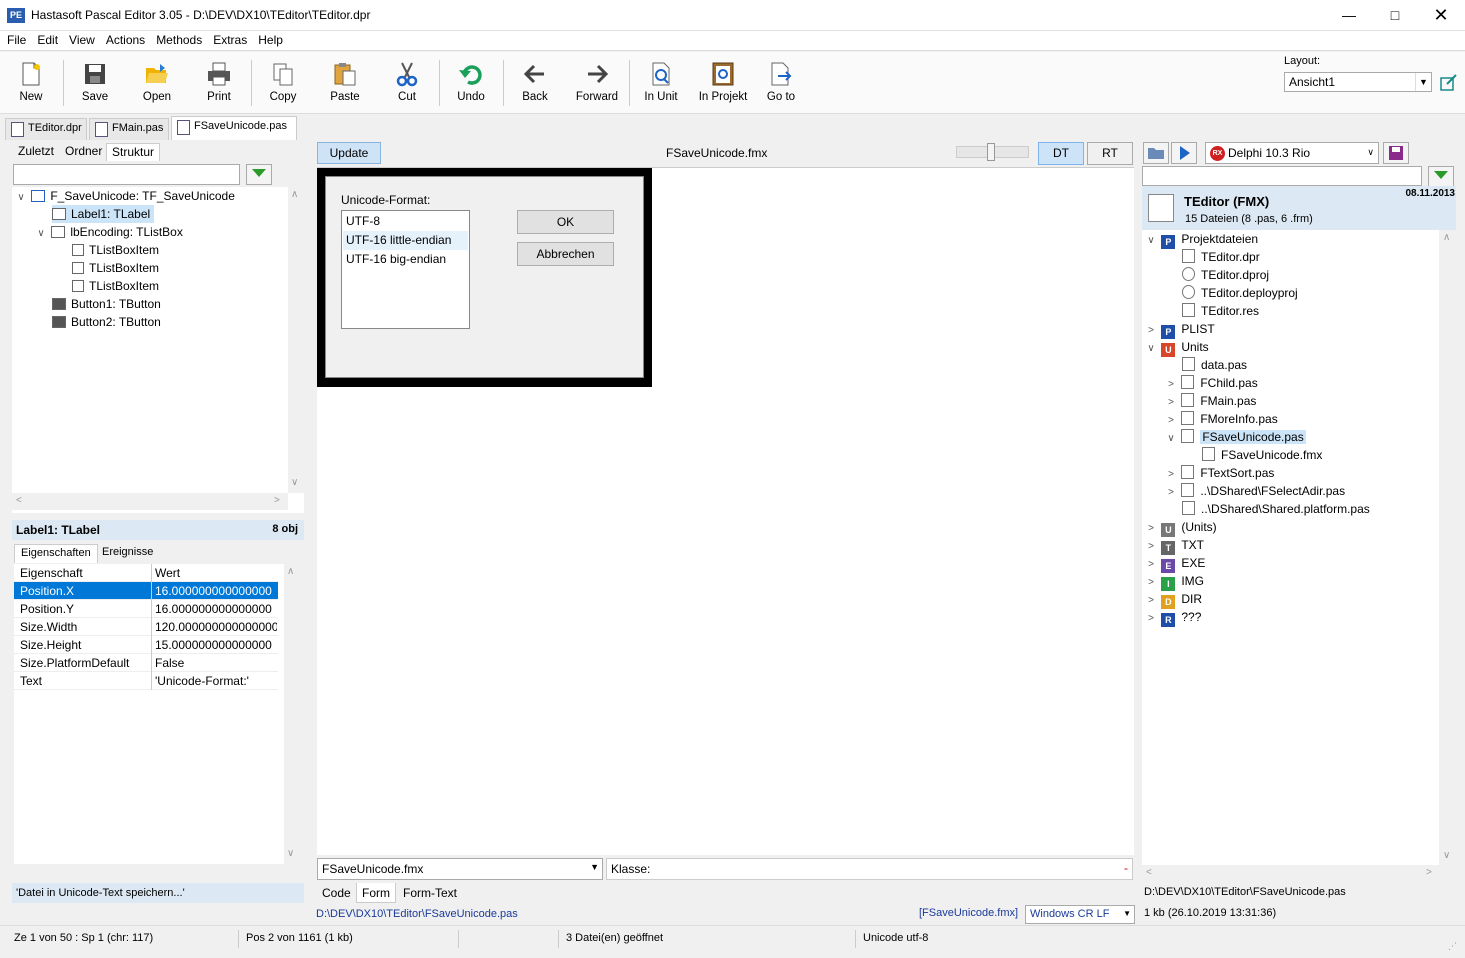  Describe the element at coordinates (179, 39) in the screenshot. I see `menu-methods: Methods` at that location.